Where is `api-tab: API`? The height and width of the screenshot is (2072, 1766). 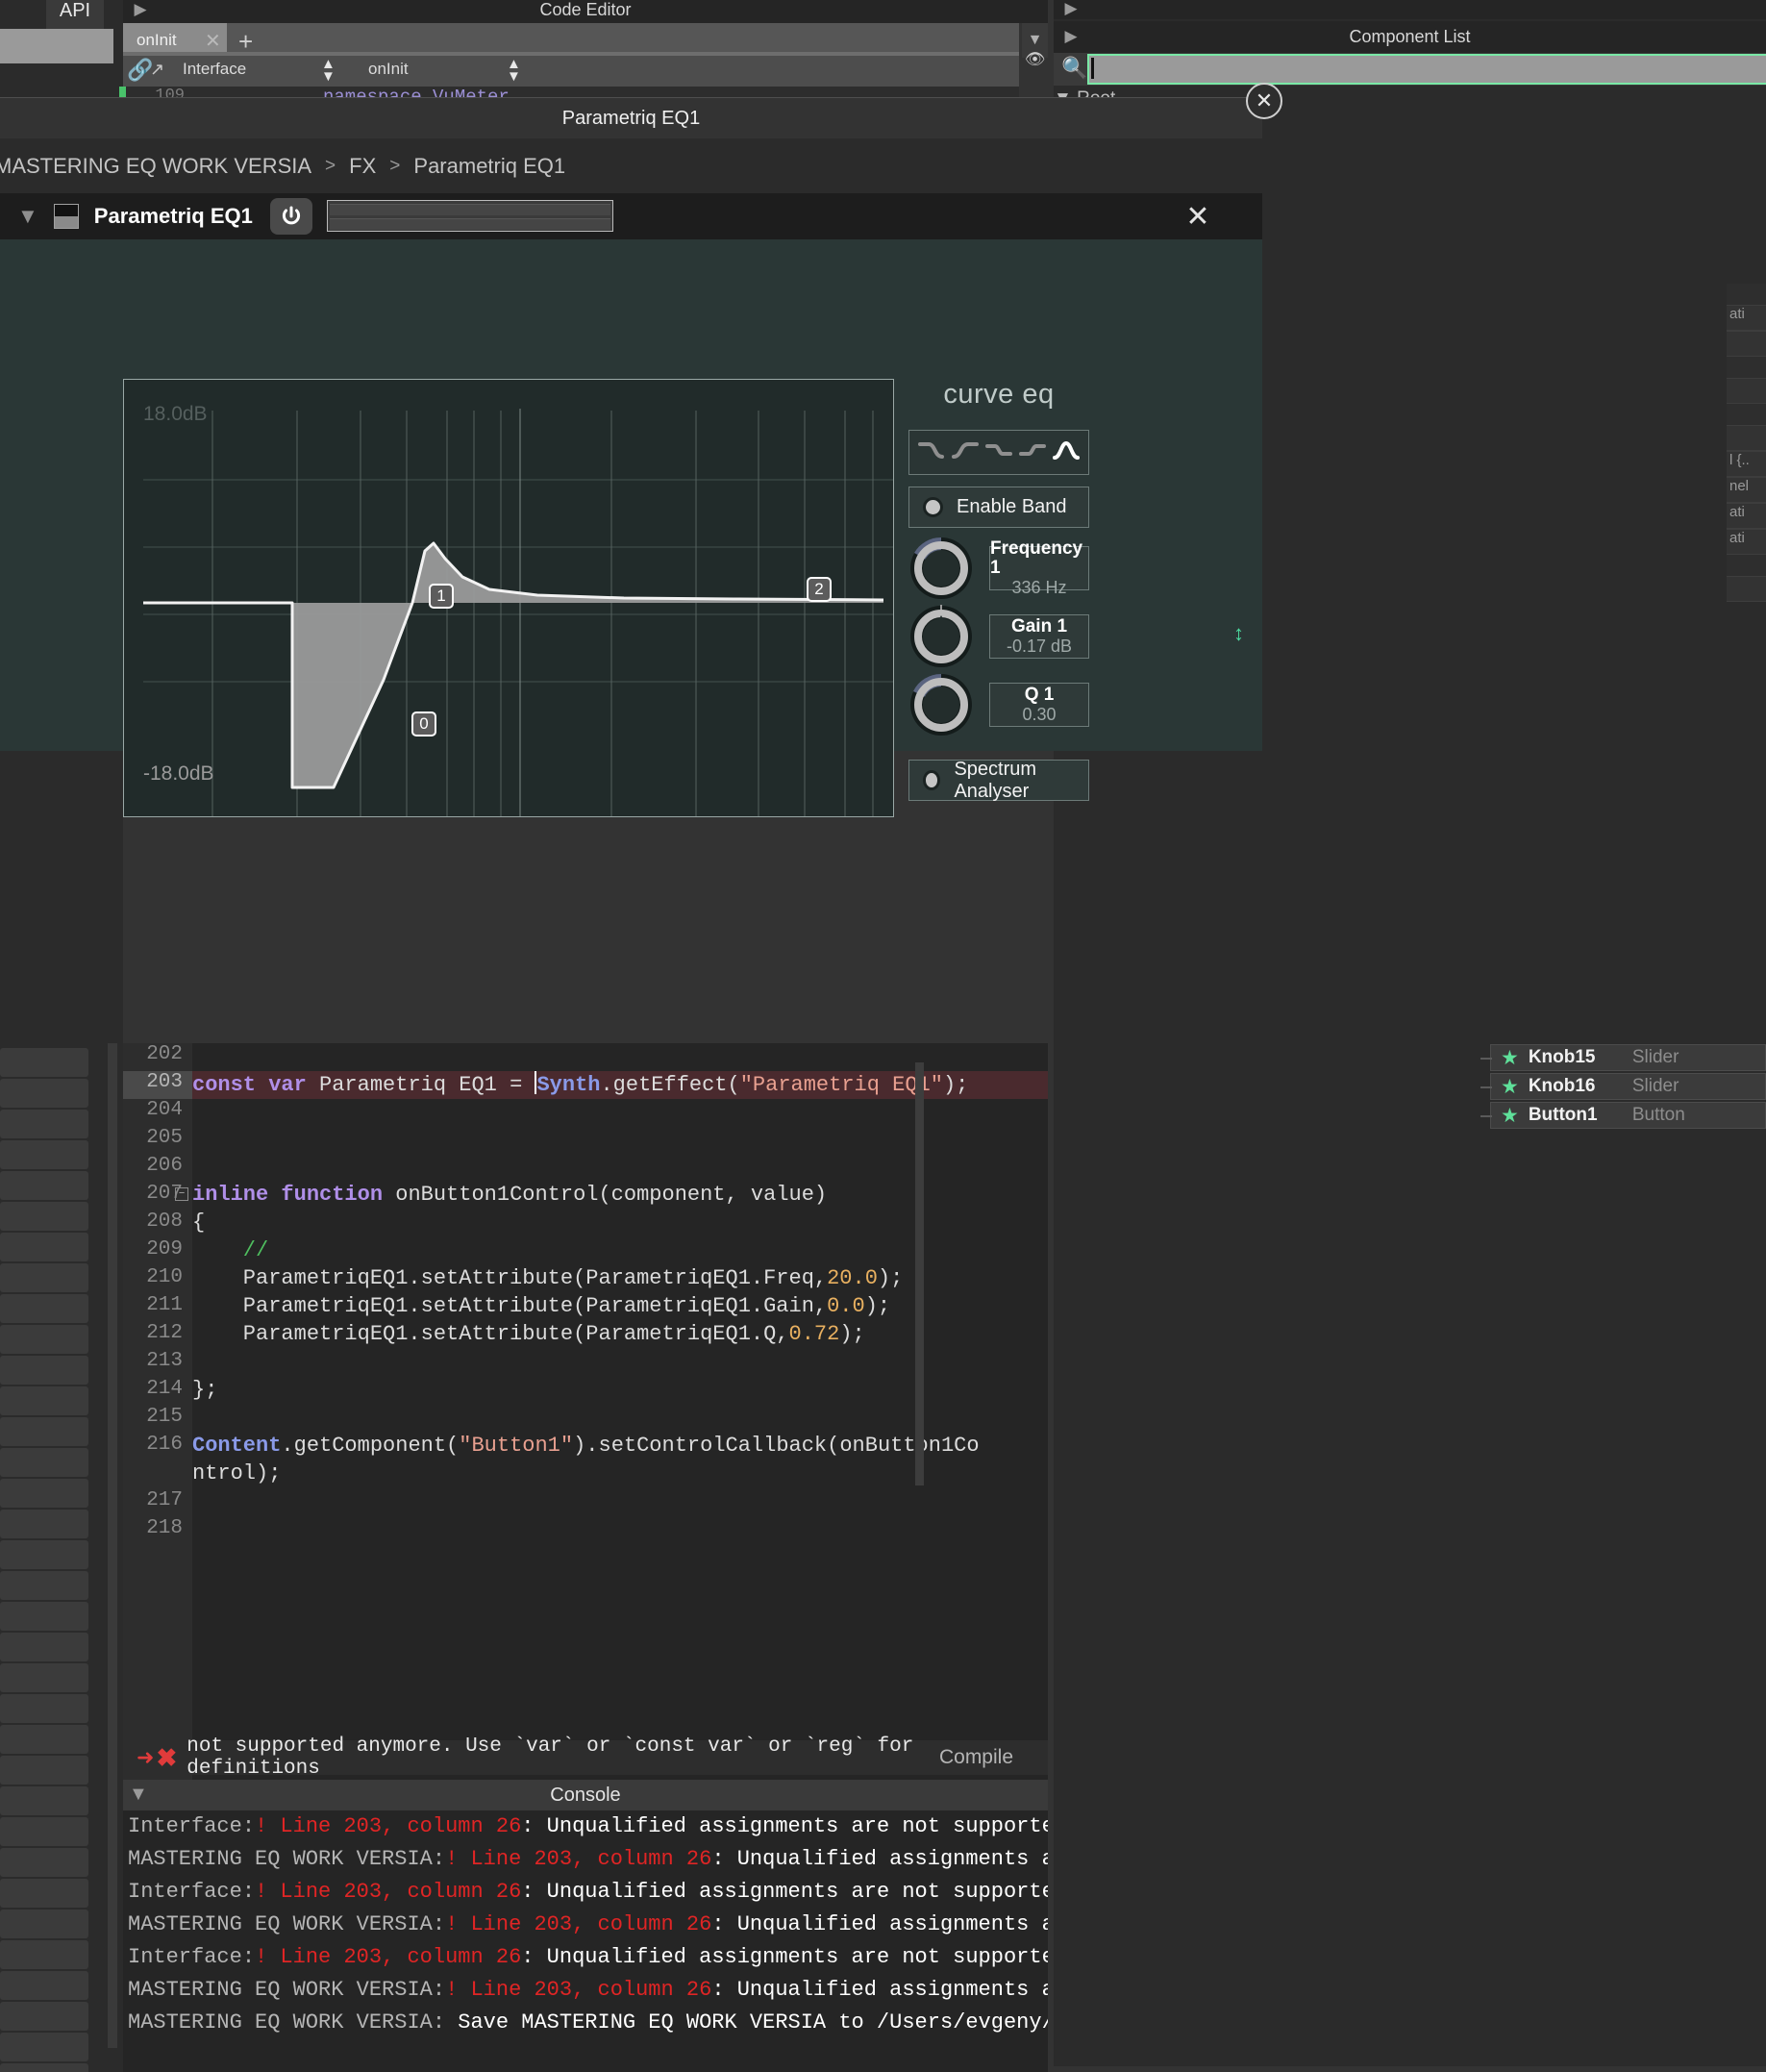 api-tab: API is located at coordinates (75, 14).